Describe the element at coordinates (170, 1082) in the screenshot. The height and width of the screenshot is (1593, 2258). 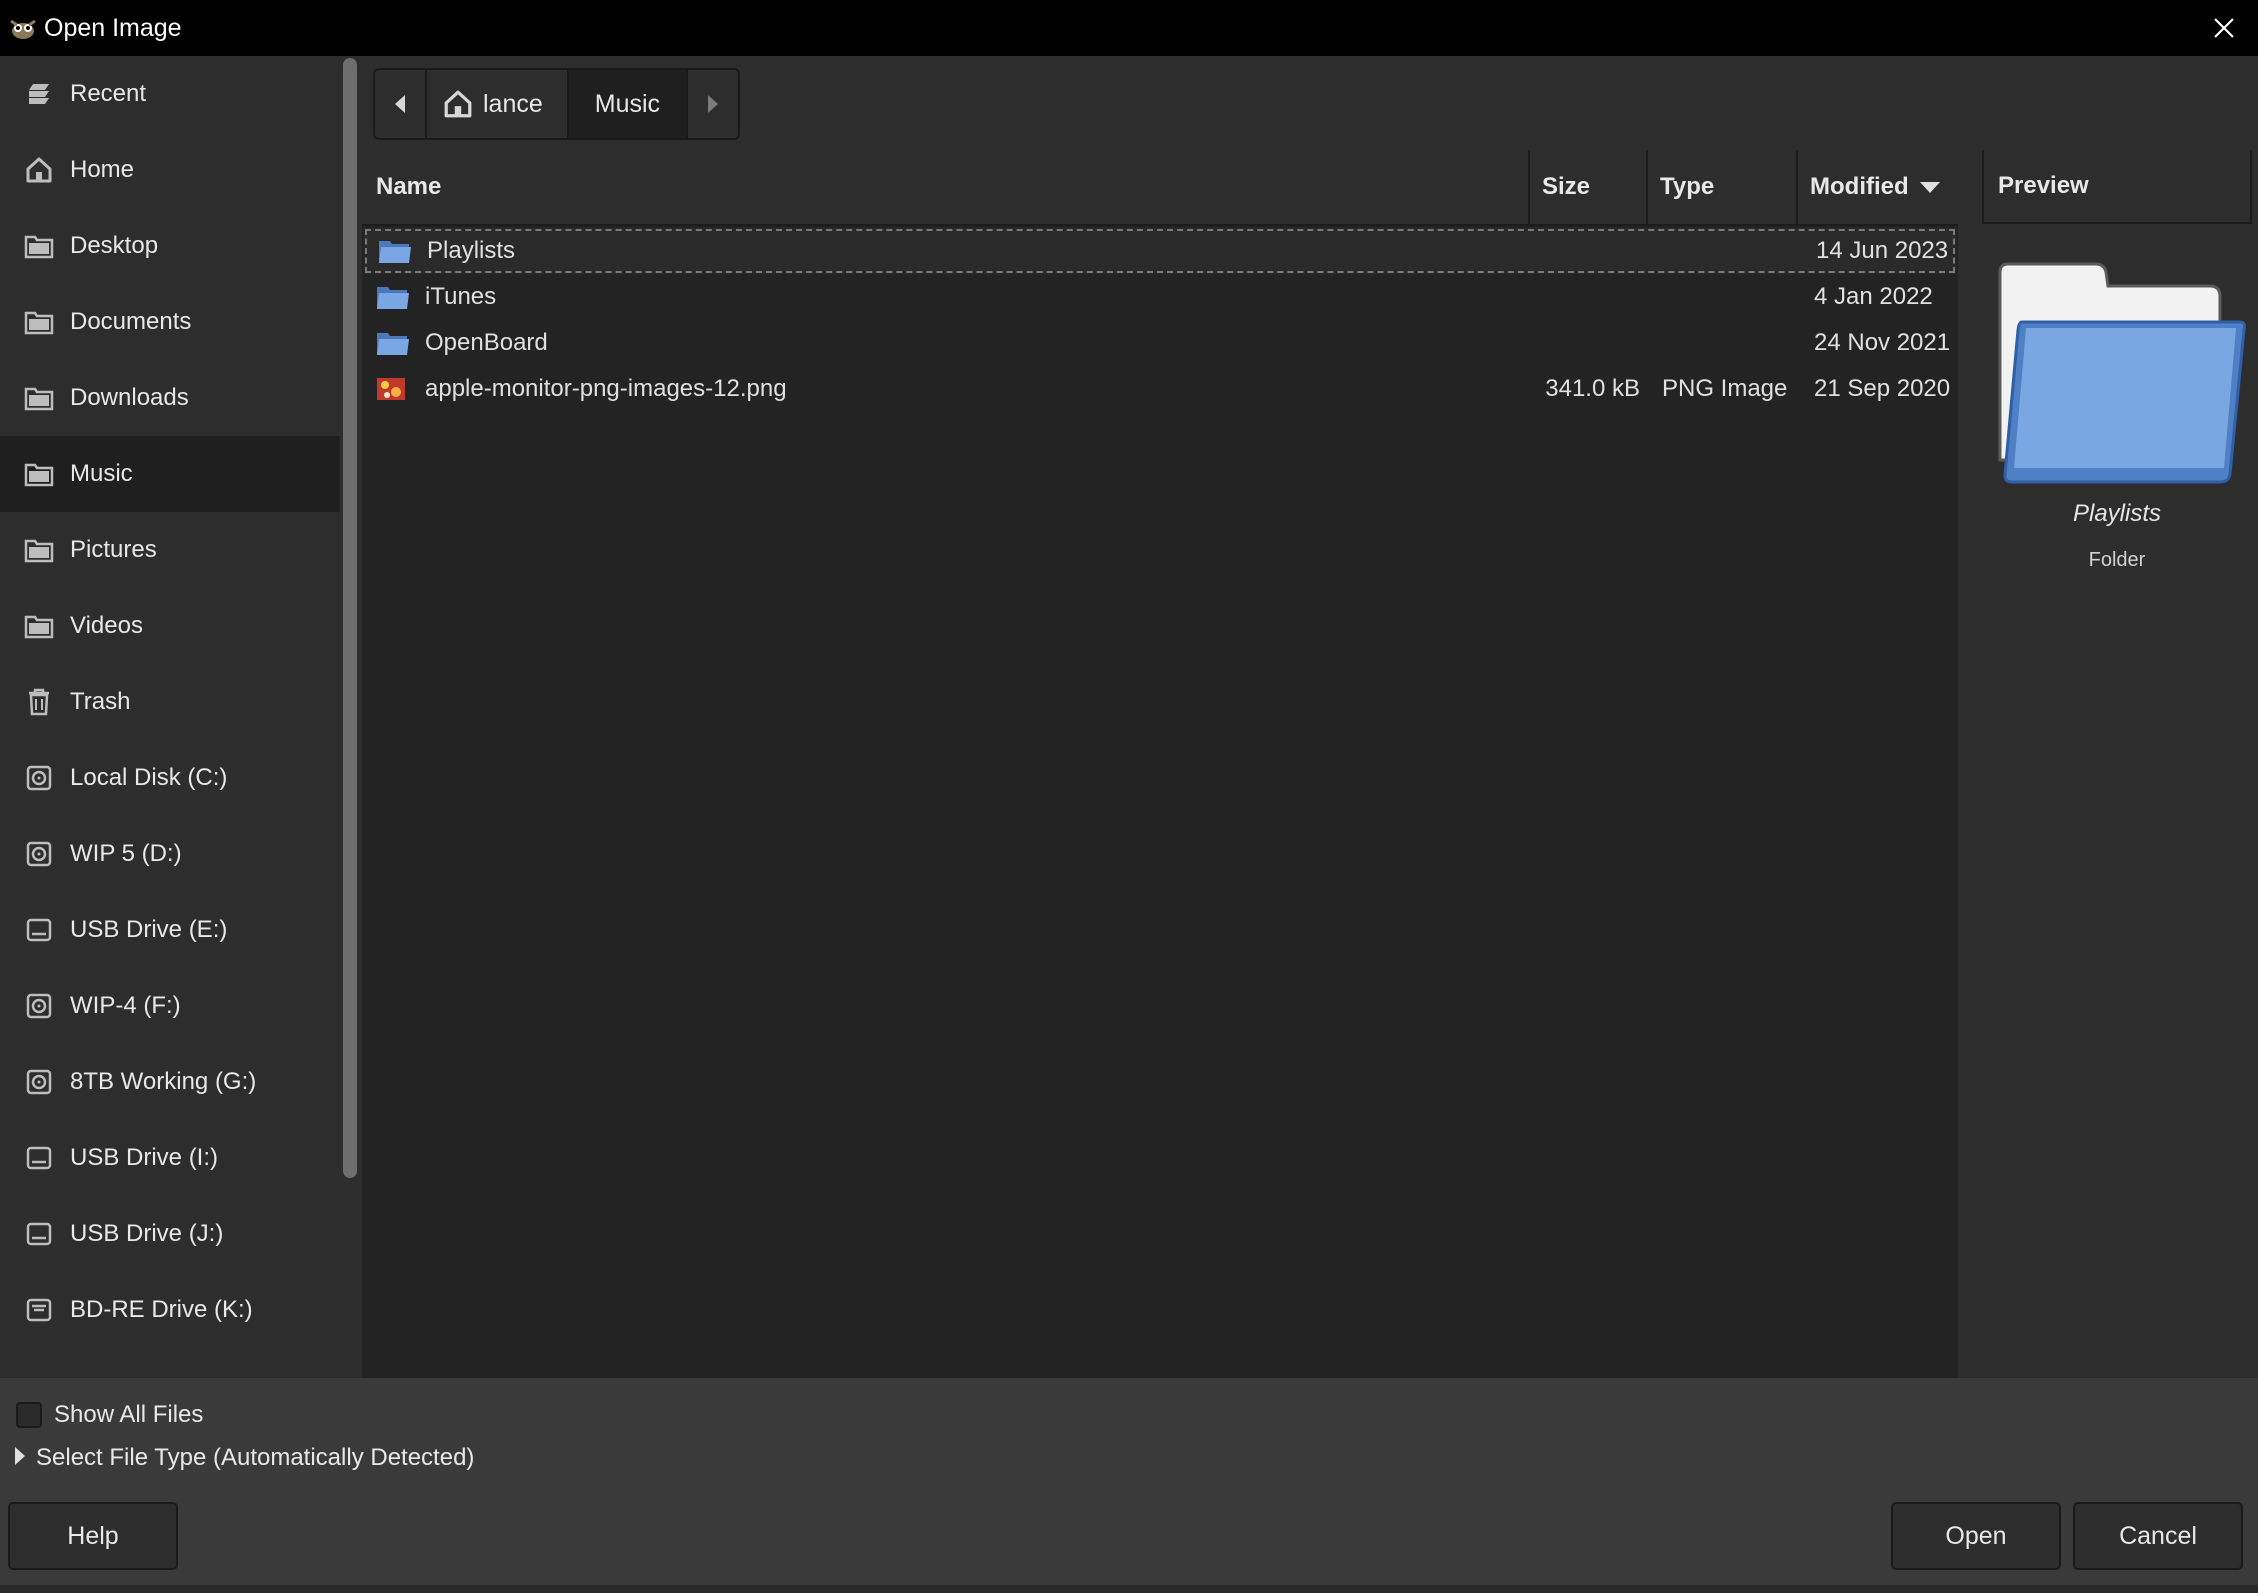
I see `sidebar-item-8tb-working-g: 8TB Working (G:)` at that location.